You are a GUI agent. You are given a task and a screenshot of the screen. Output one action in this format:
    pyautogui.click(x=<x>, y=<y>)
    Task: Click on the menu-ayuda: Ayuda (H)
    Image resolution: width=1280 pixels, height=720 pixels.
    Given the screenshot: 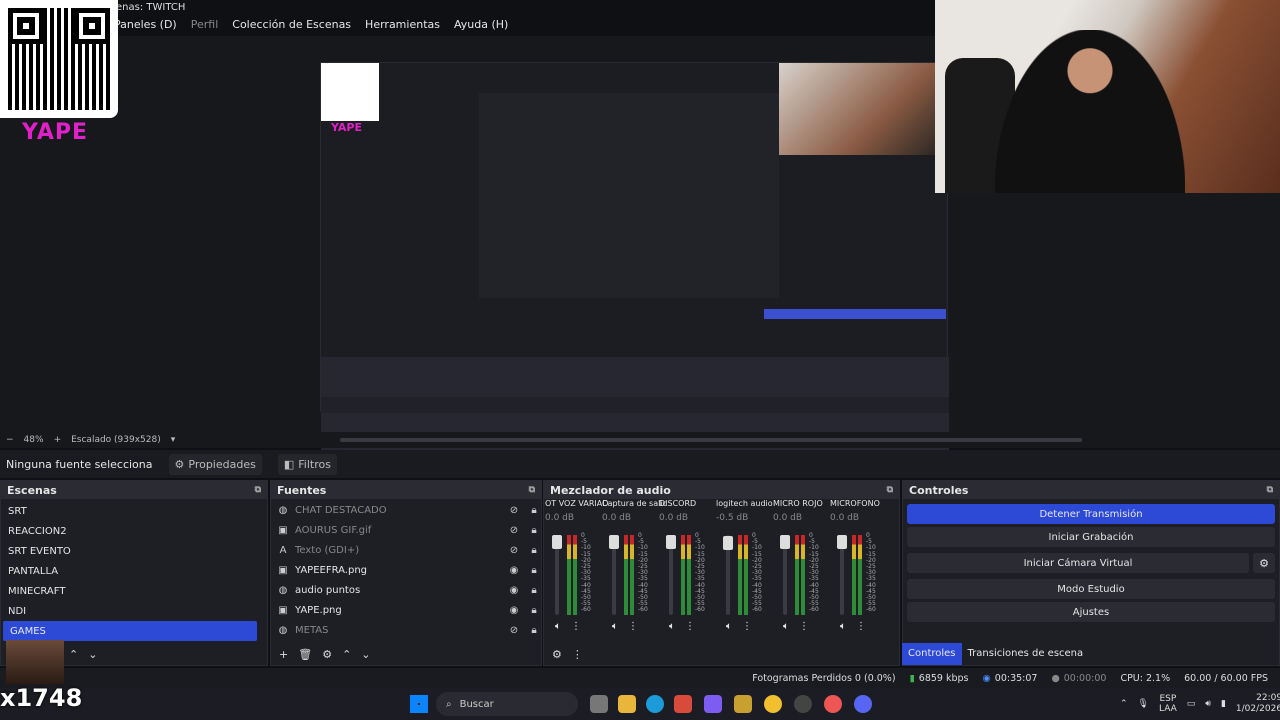 What is the action you would take?
    pyautogui.click(x=481, y=24)
    